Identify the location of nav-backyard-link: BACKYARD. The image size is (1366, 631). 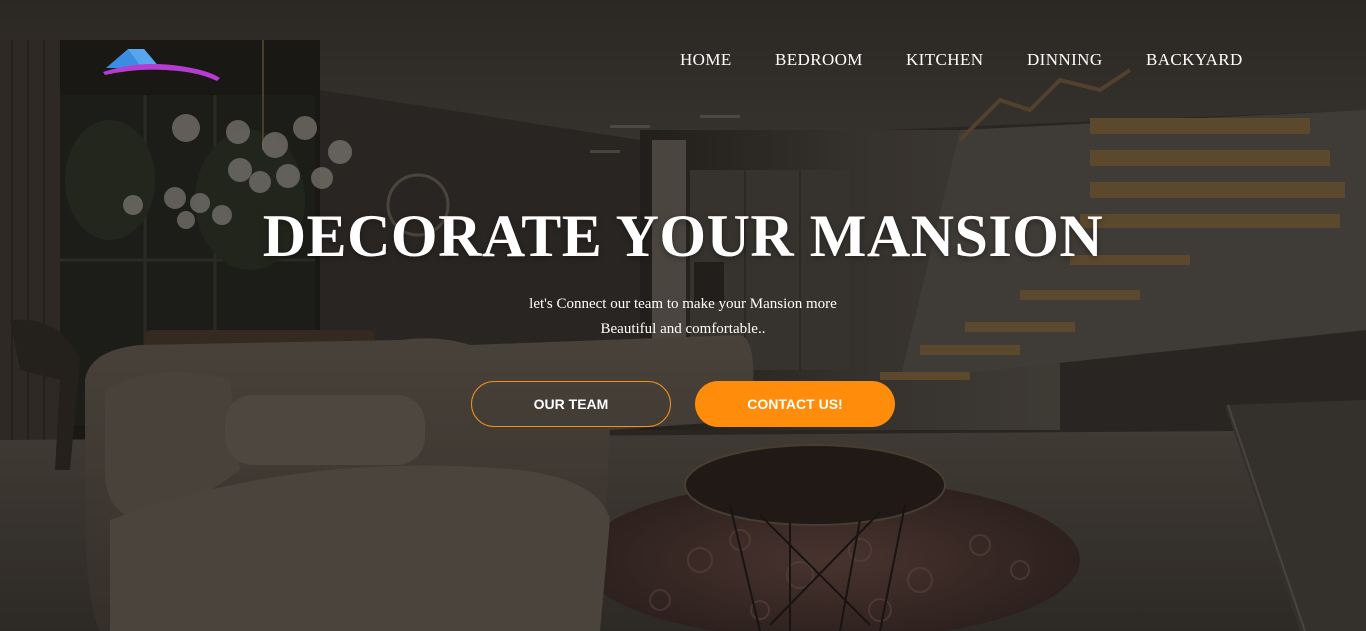
(1194, 60).